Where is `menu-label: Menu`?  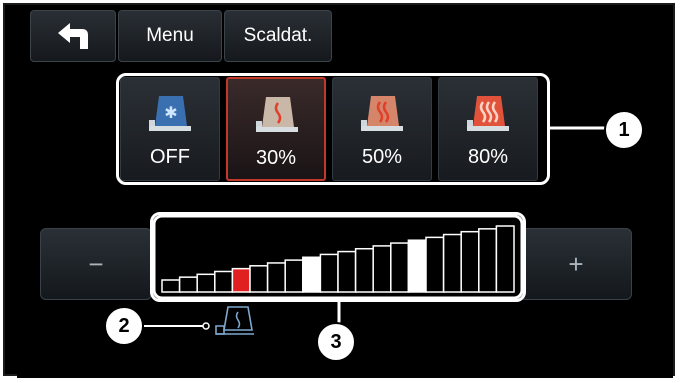 menu-label: Menu is located at coordinates (170, 35).